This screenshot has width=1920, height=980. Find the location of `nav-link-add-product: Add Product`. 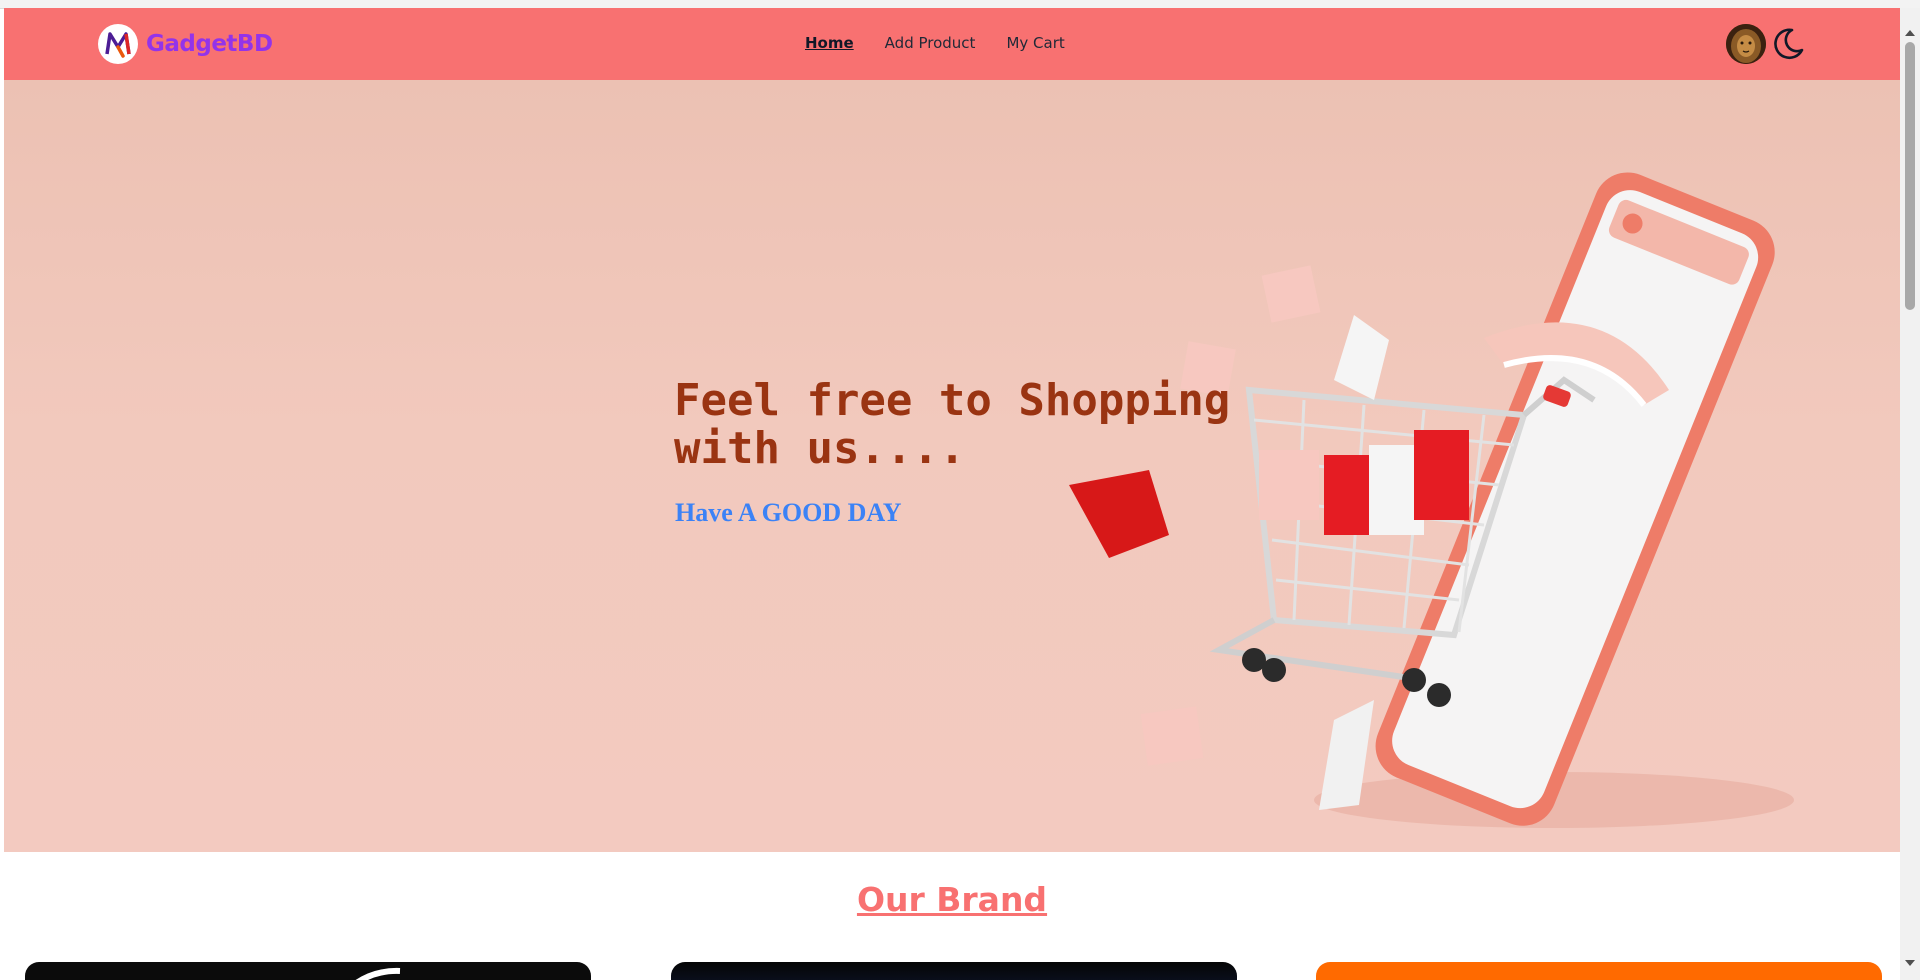

nav-link-add-product: Add Product is located at coordinates (930, 43).